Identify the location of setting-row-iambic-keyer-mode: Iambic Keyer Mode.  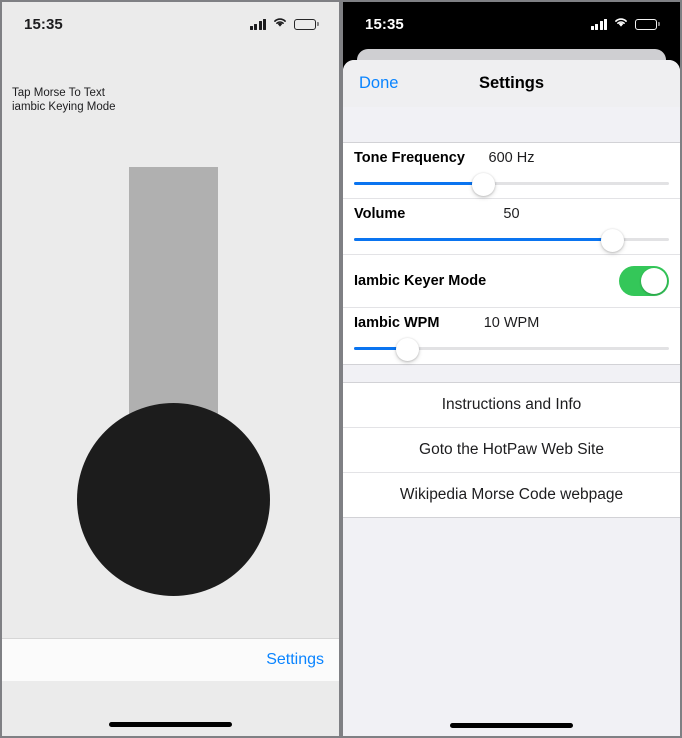
(511, 281).